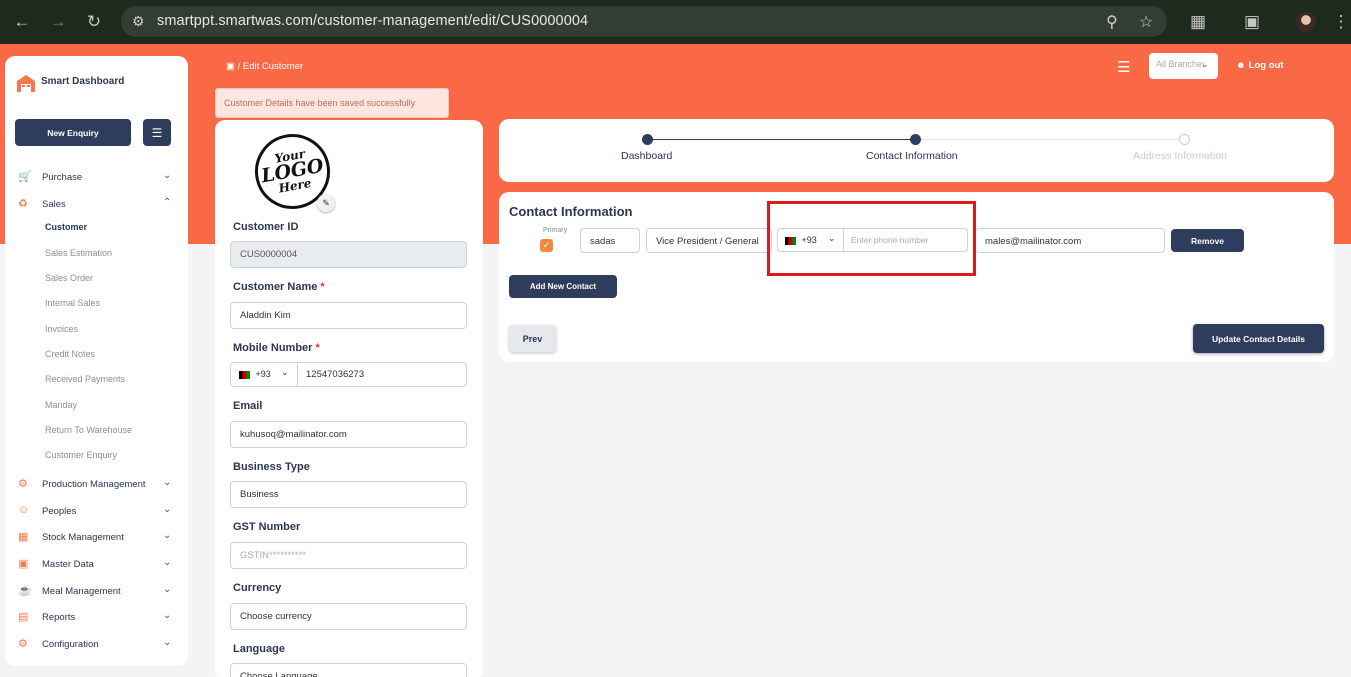 This screenshot has height=677, width=1351. Describe the element at coordinates (546, 245) in the screenshot. I see `primary-checkbox: ✓` at that location.